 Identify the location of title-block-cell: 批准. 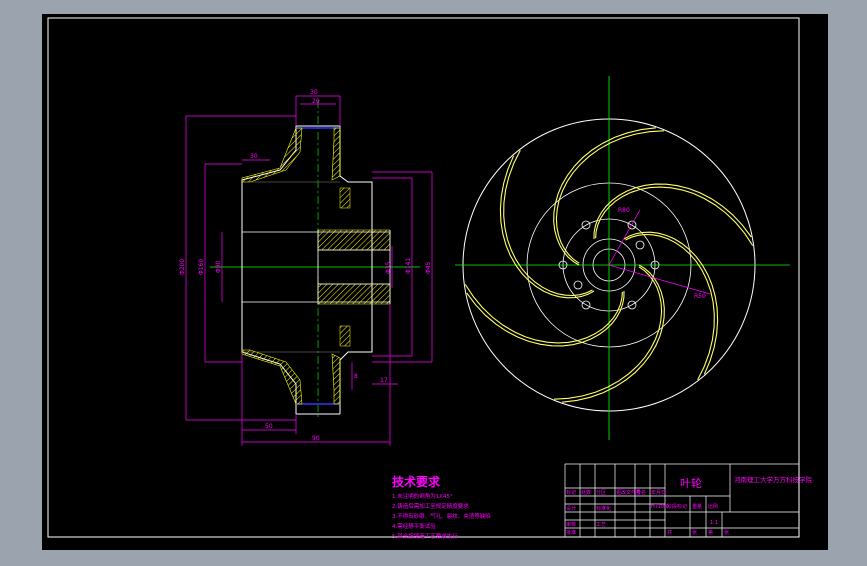
(571, 532).